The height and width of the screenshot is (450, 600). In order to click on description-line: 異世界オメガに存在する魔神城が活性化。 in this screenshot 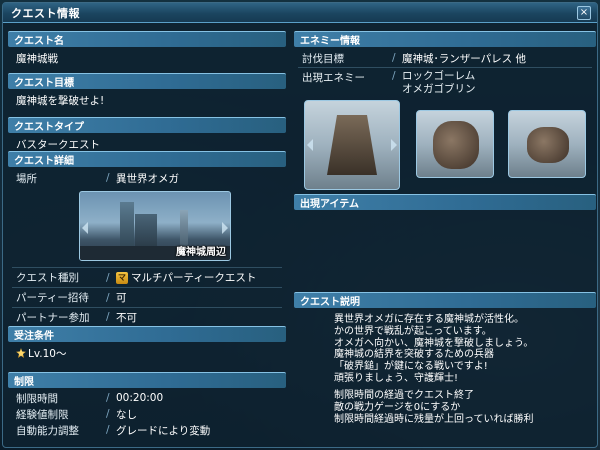, I will do `click(429, 319)`.